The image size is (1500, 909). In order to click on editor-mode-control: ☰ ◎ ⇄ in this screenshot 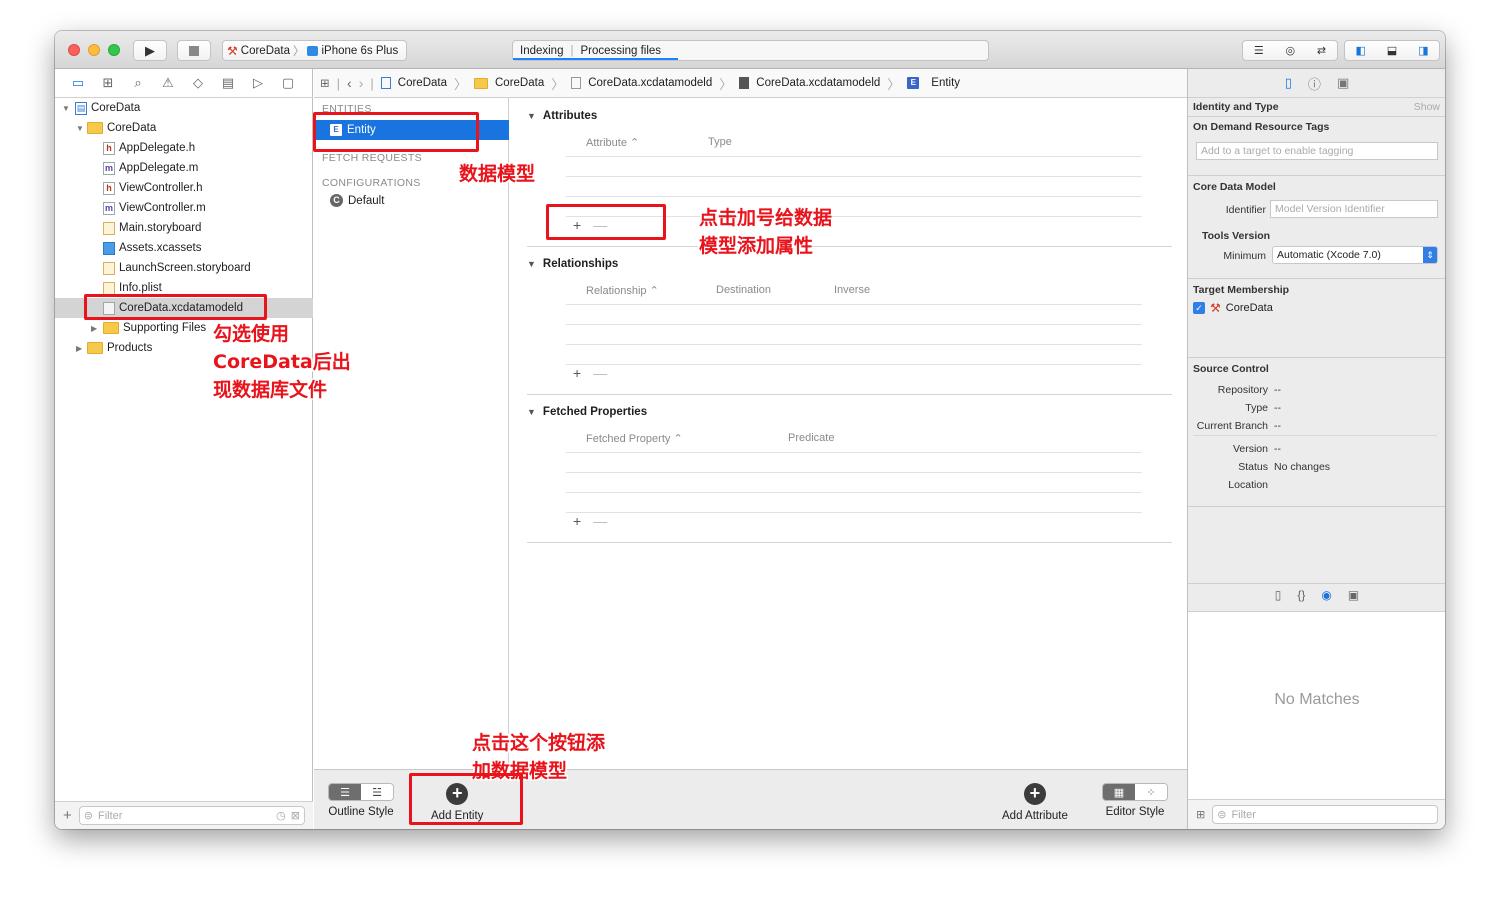, I will do `click(1290, 50)`.